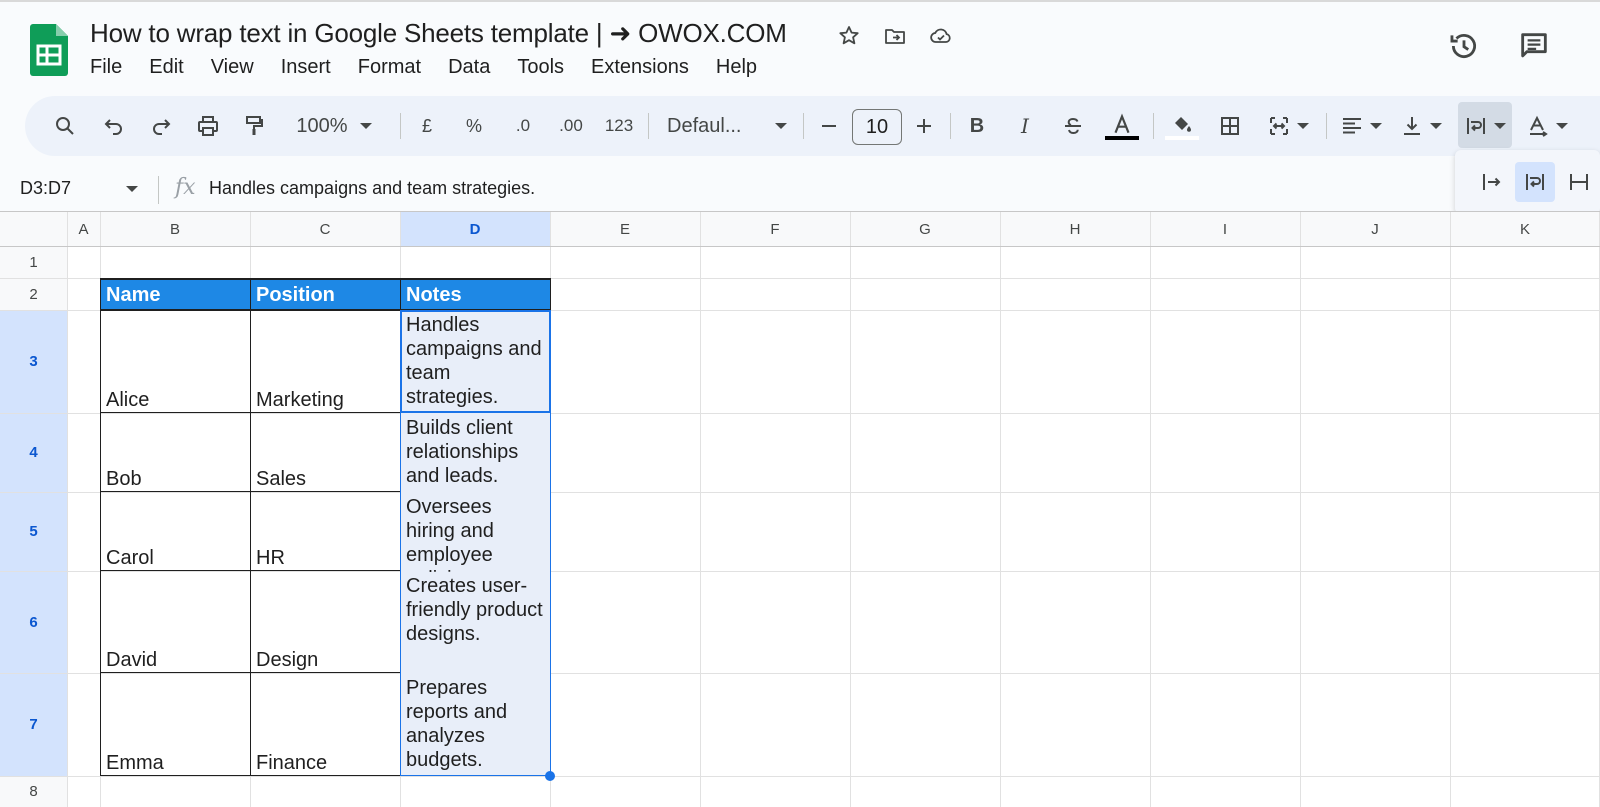 This screenshot has width=1600, height=807. What do you see at coordinates (1491, 182) in the screenshot?
I see `wrap-overflow-option` at bounding box center [1491, 182].